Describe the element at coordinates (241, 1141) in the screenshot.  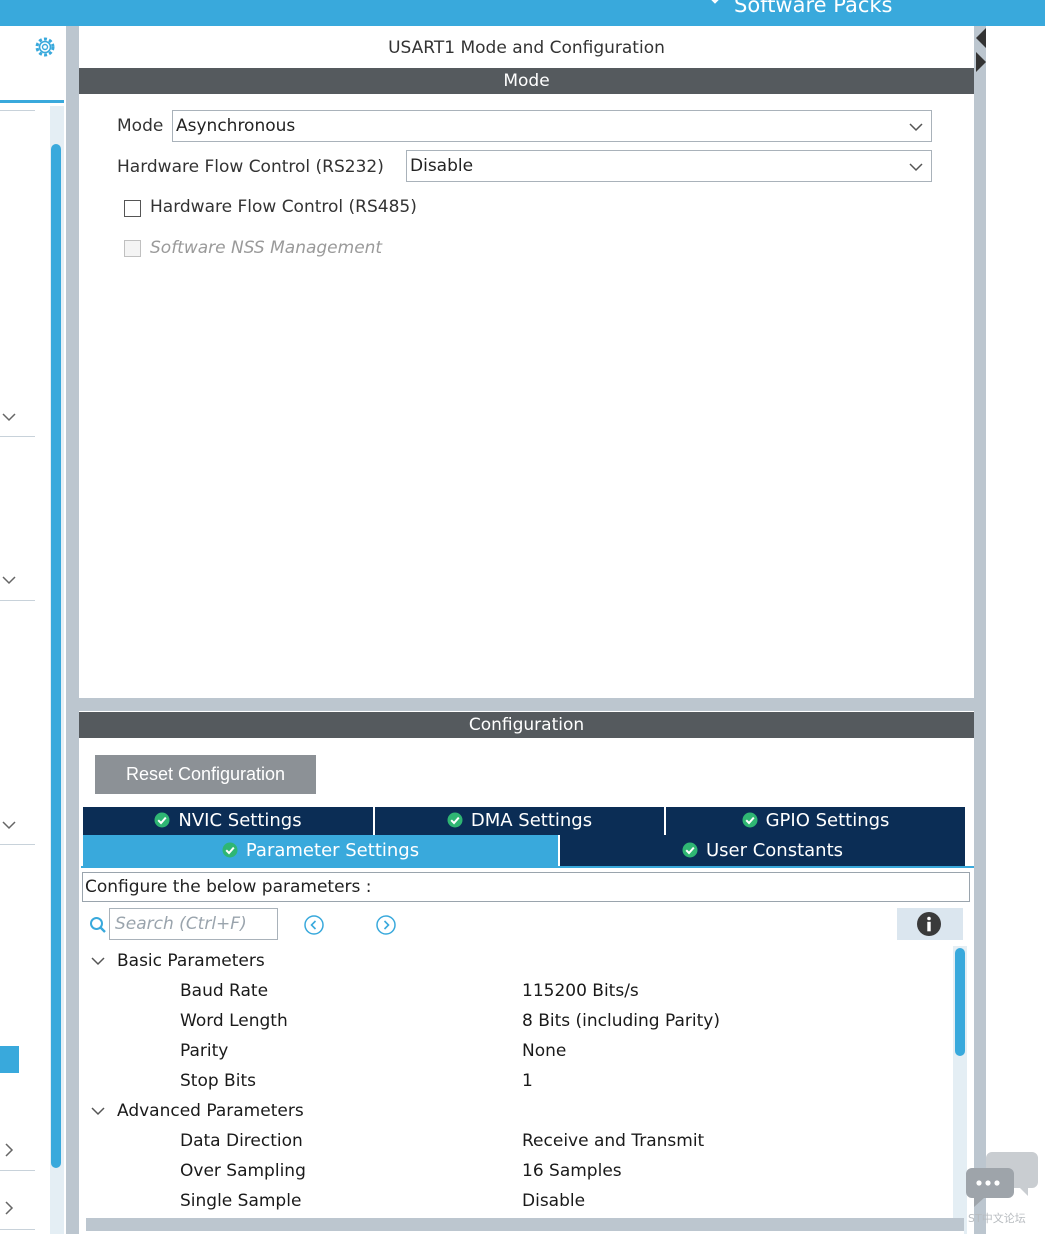
I see `param-name: Data Direction` at that location.